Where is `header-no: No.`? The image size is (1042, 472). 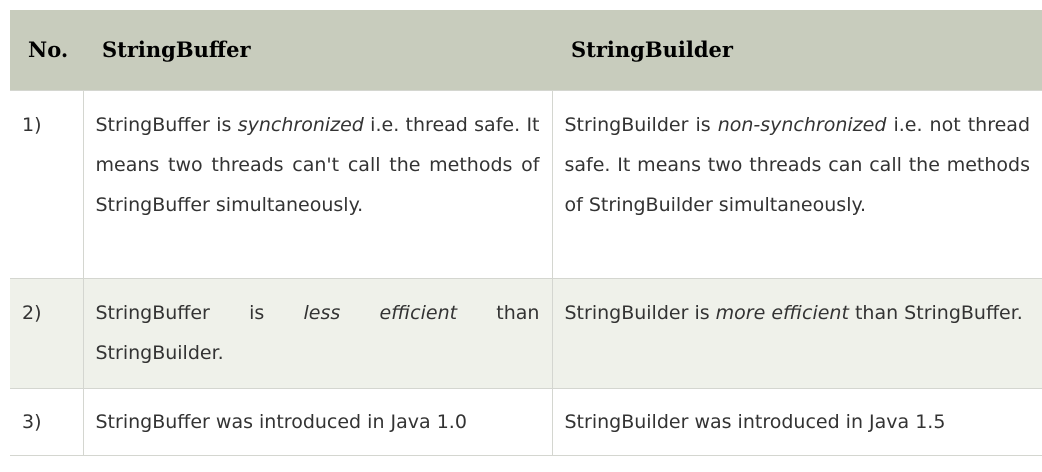 header-no: No. is located at coordinates (48, 50).